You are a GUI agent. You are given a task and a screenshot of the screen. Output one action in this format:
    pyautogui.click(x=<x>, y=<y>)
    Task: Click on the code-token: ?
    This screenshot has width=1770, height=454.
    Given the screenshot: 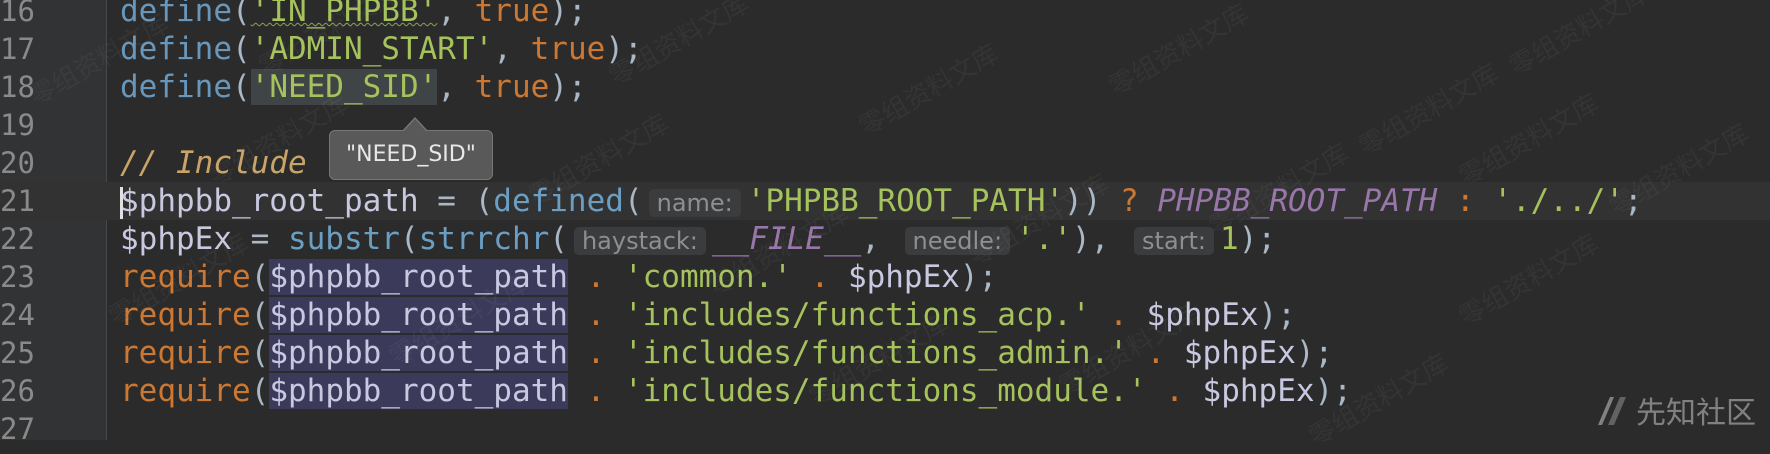 What is the action you would take?
    pyautogui.click(x=1139, y=201)
    